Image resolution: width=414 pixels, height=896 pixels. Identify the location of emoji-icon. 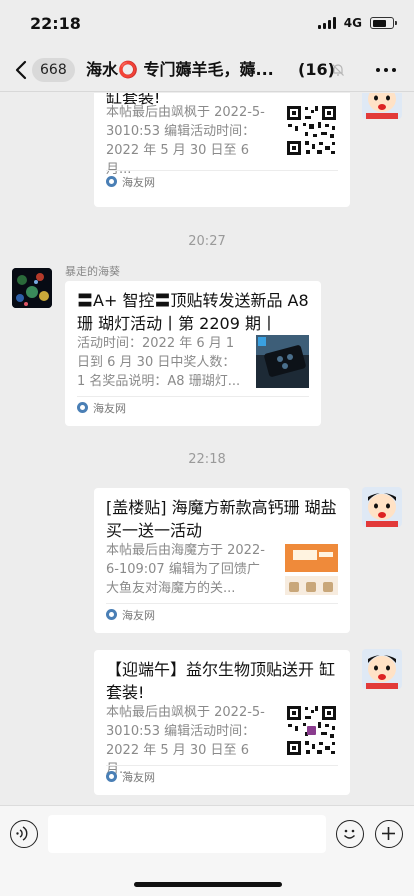
(349, 834).